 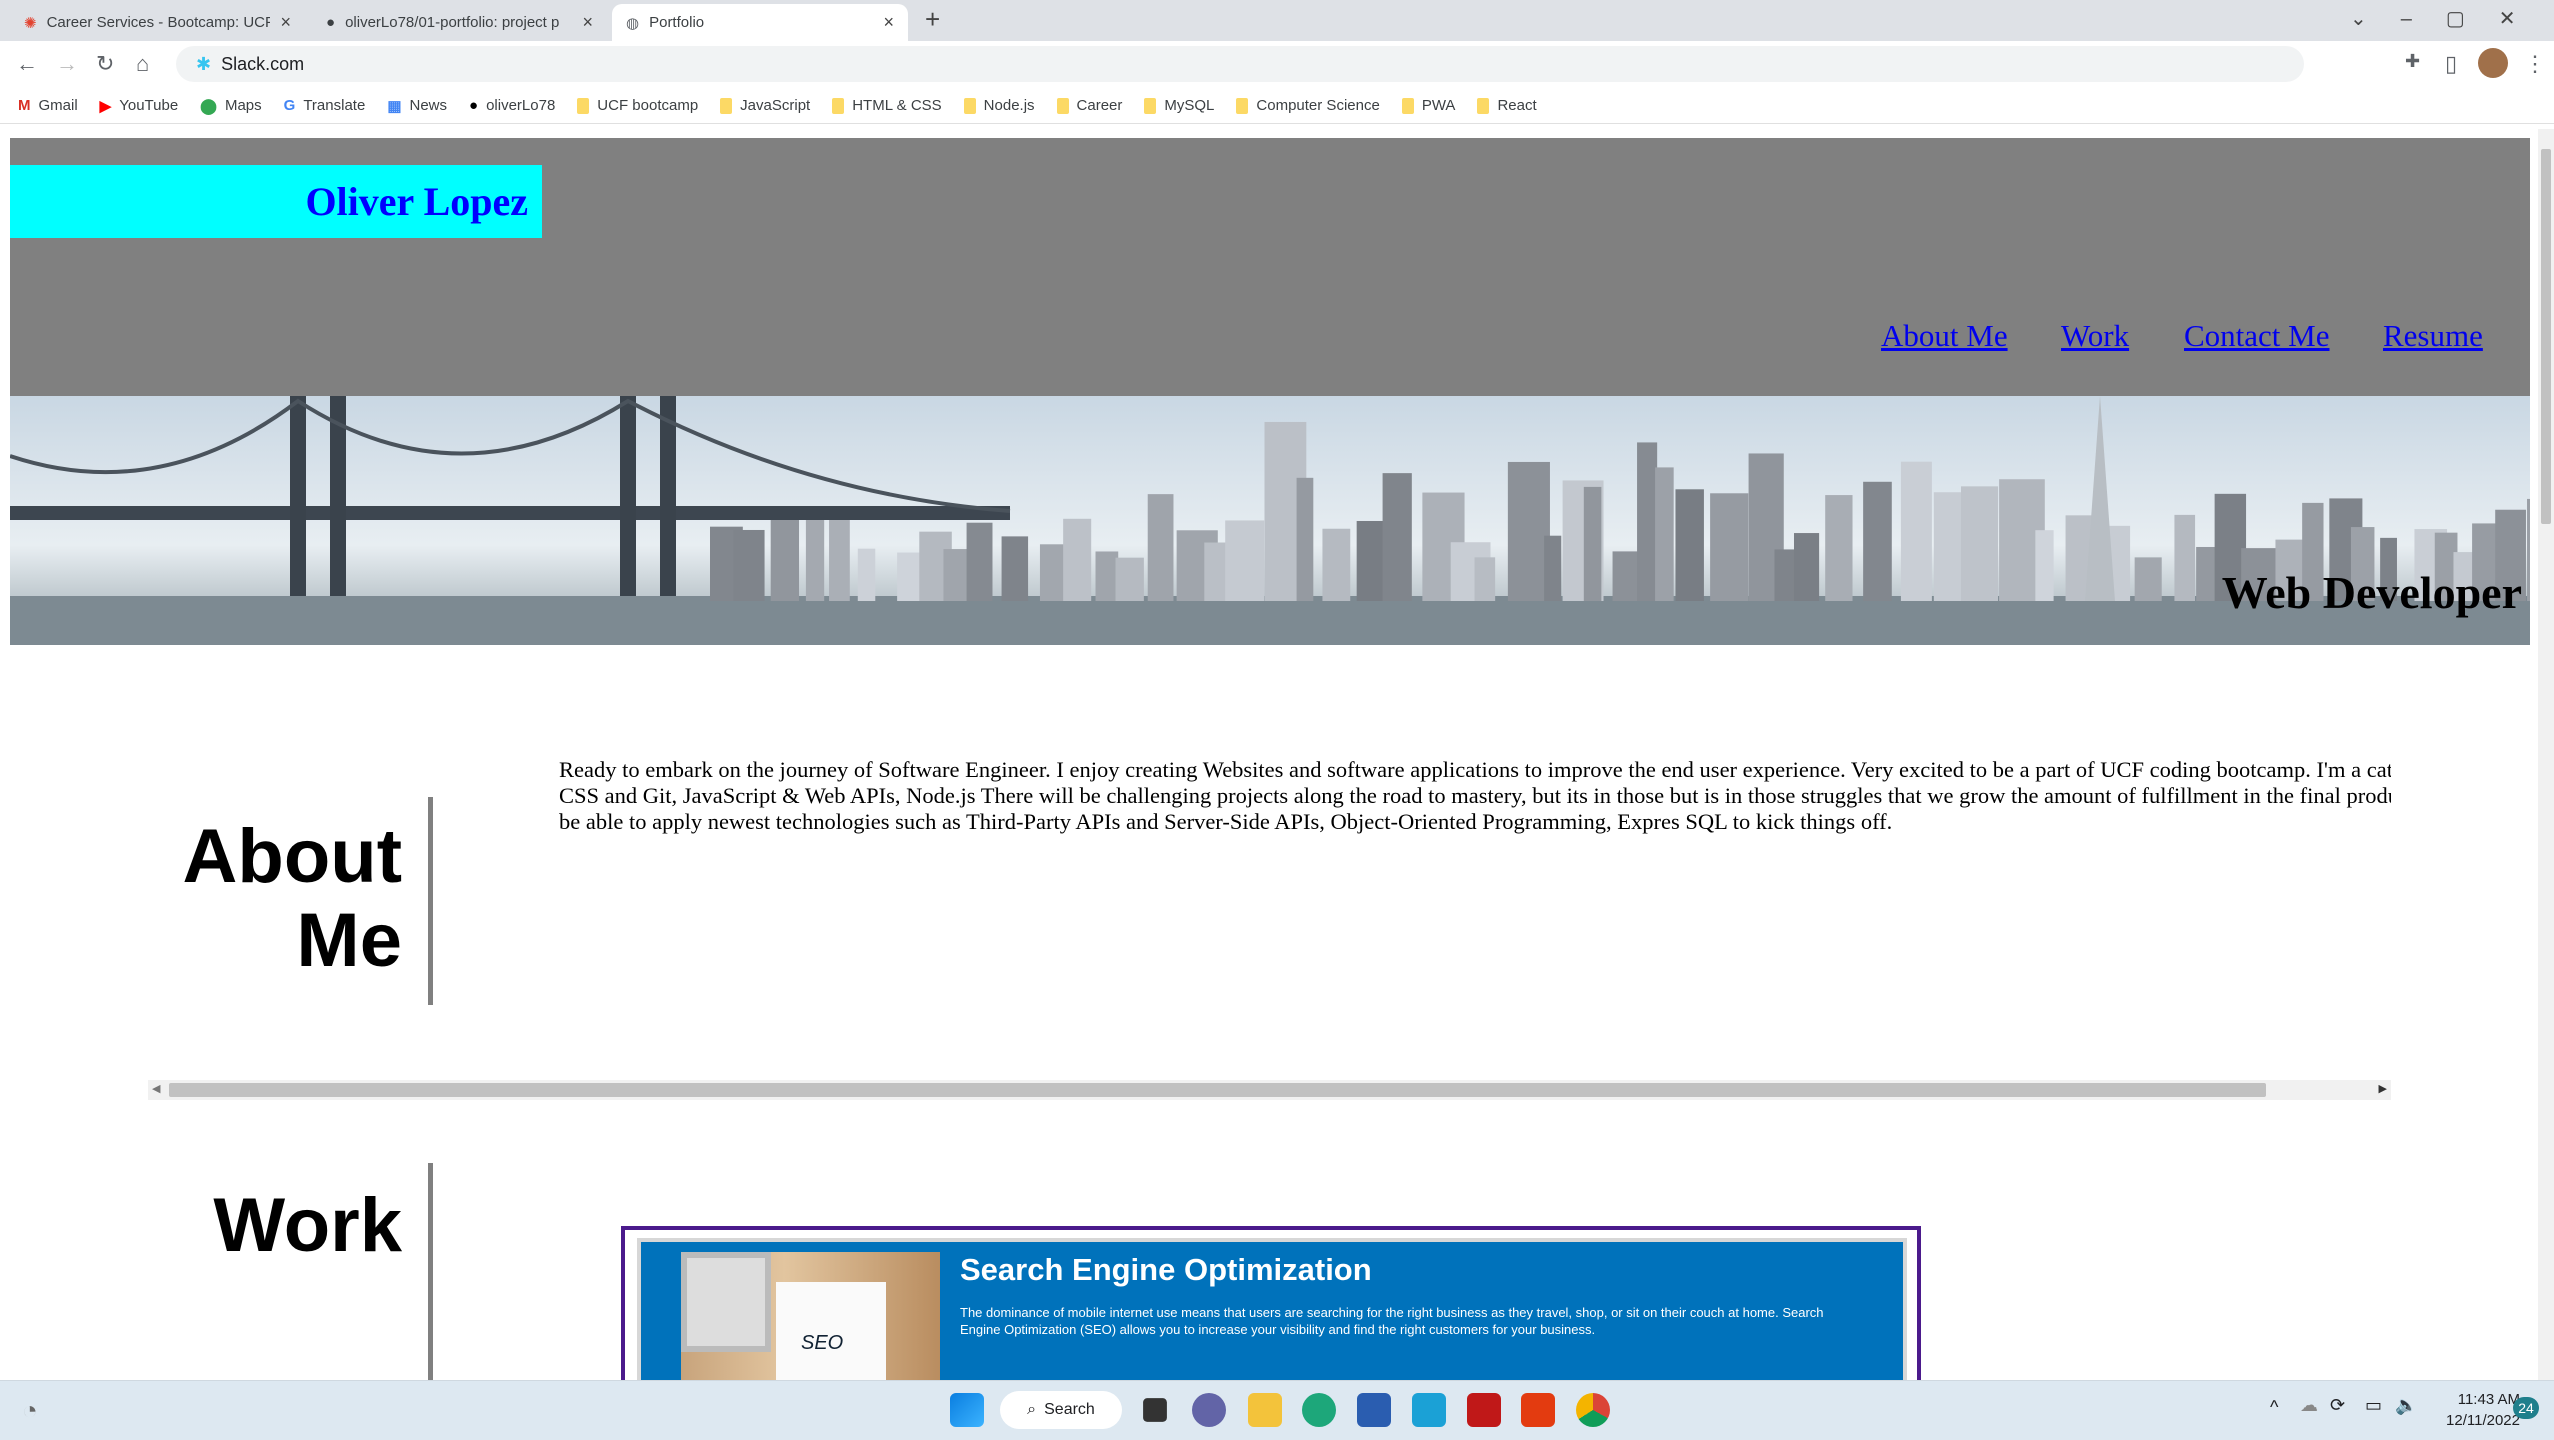 I want to click on toolbar: ← → ↻ ⌂ ✱ Slack.com ✚ ▯ ⋮, so click(x=1277, y=64).